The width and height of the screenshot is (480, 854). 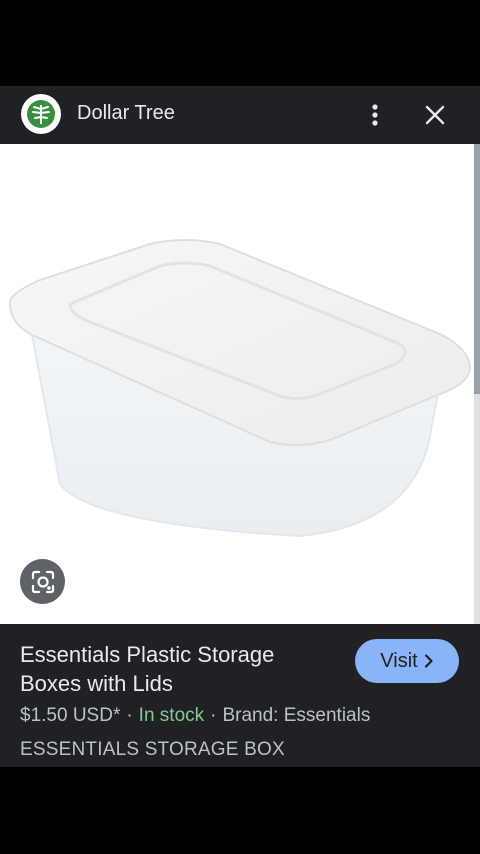 I want to click on scrollbar-track, so click(x=477, y=509).